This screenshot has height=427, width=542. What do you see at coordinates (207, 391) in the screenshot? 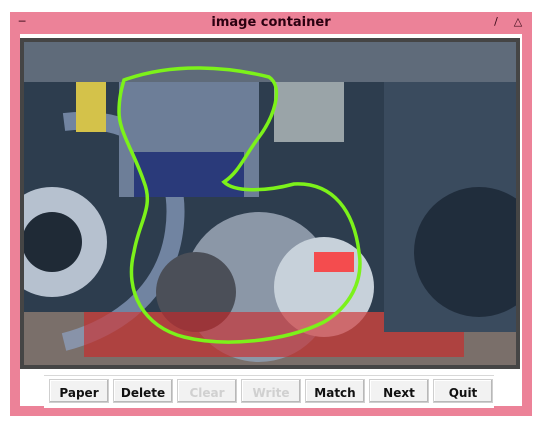
I see `clear-button: Clear` at bounding box center [207, 391].